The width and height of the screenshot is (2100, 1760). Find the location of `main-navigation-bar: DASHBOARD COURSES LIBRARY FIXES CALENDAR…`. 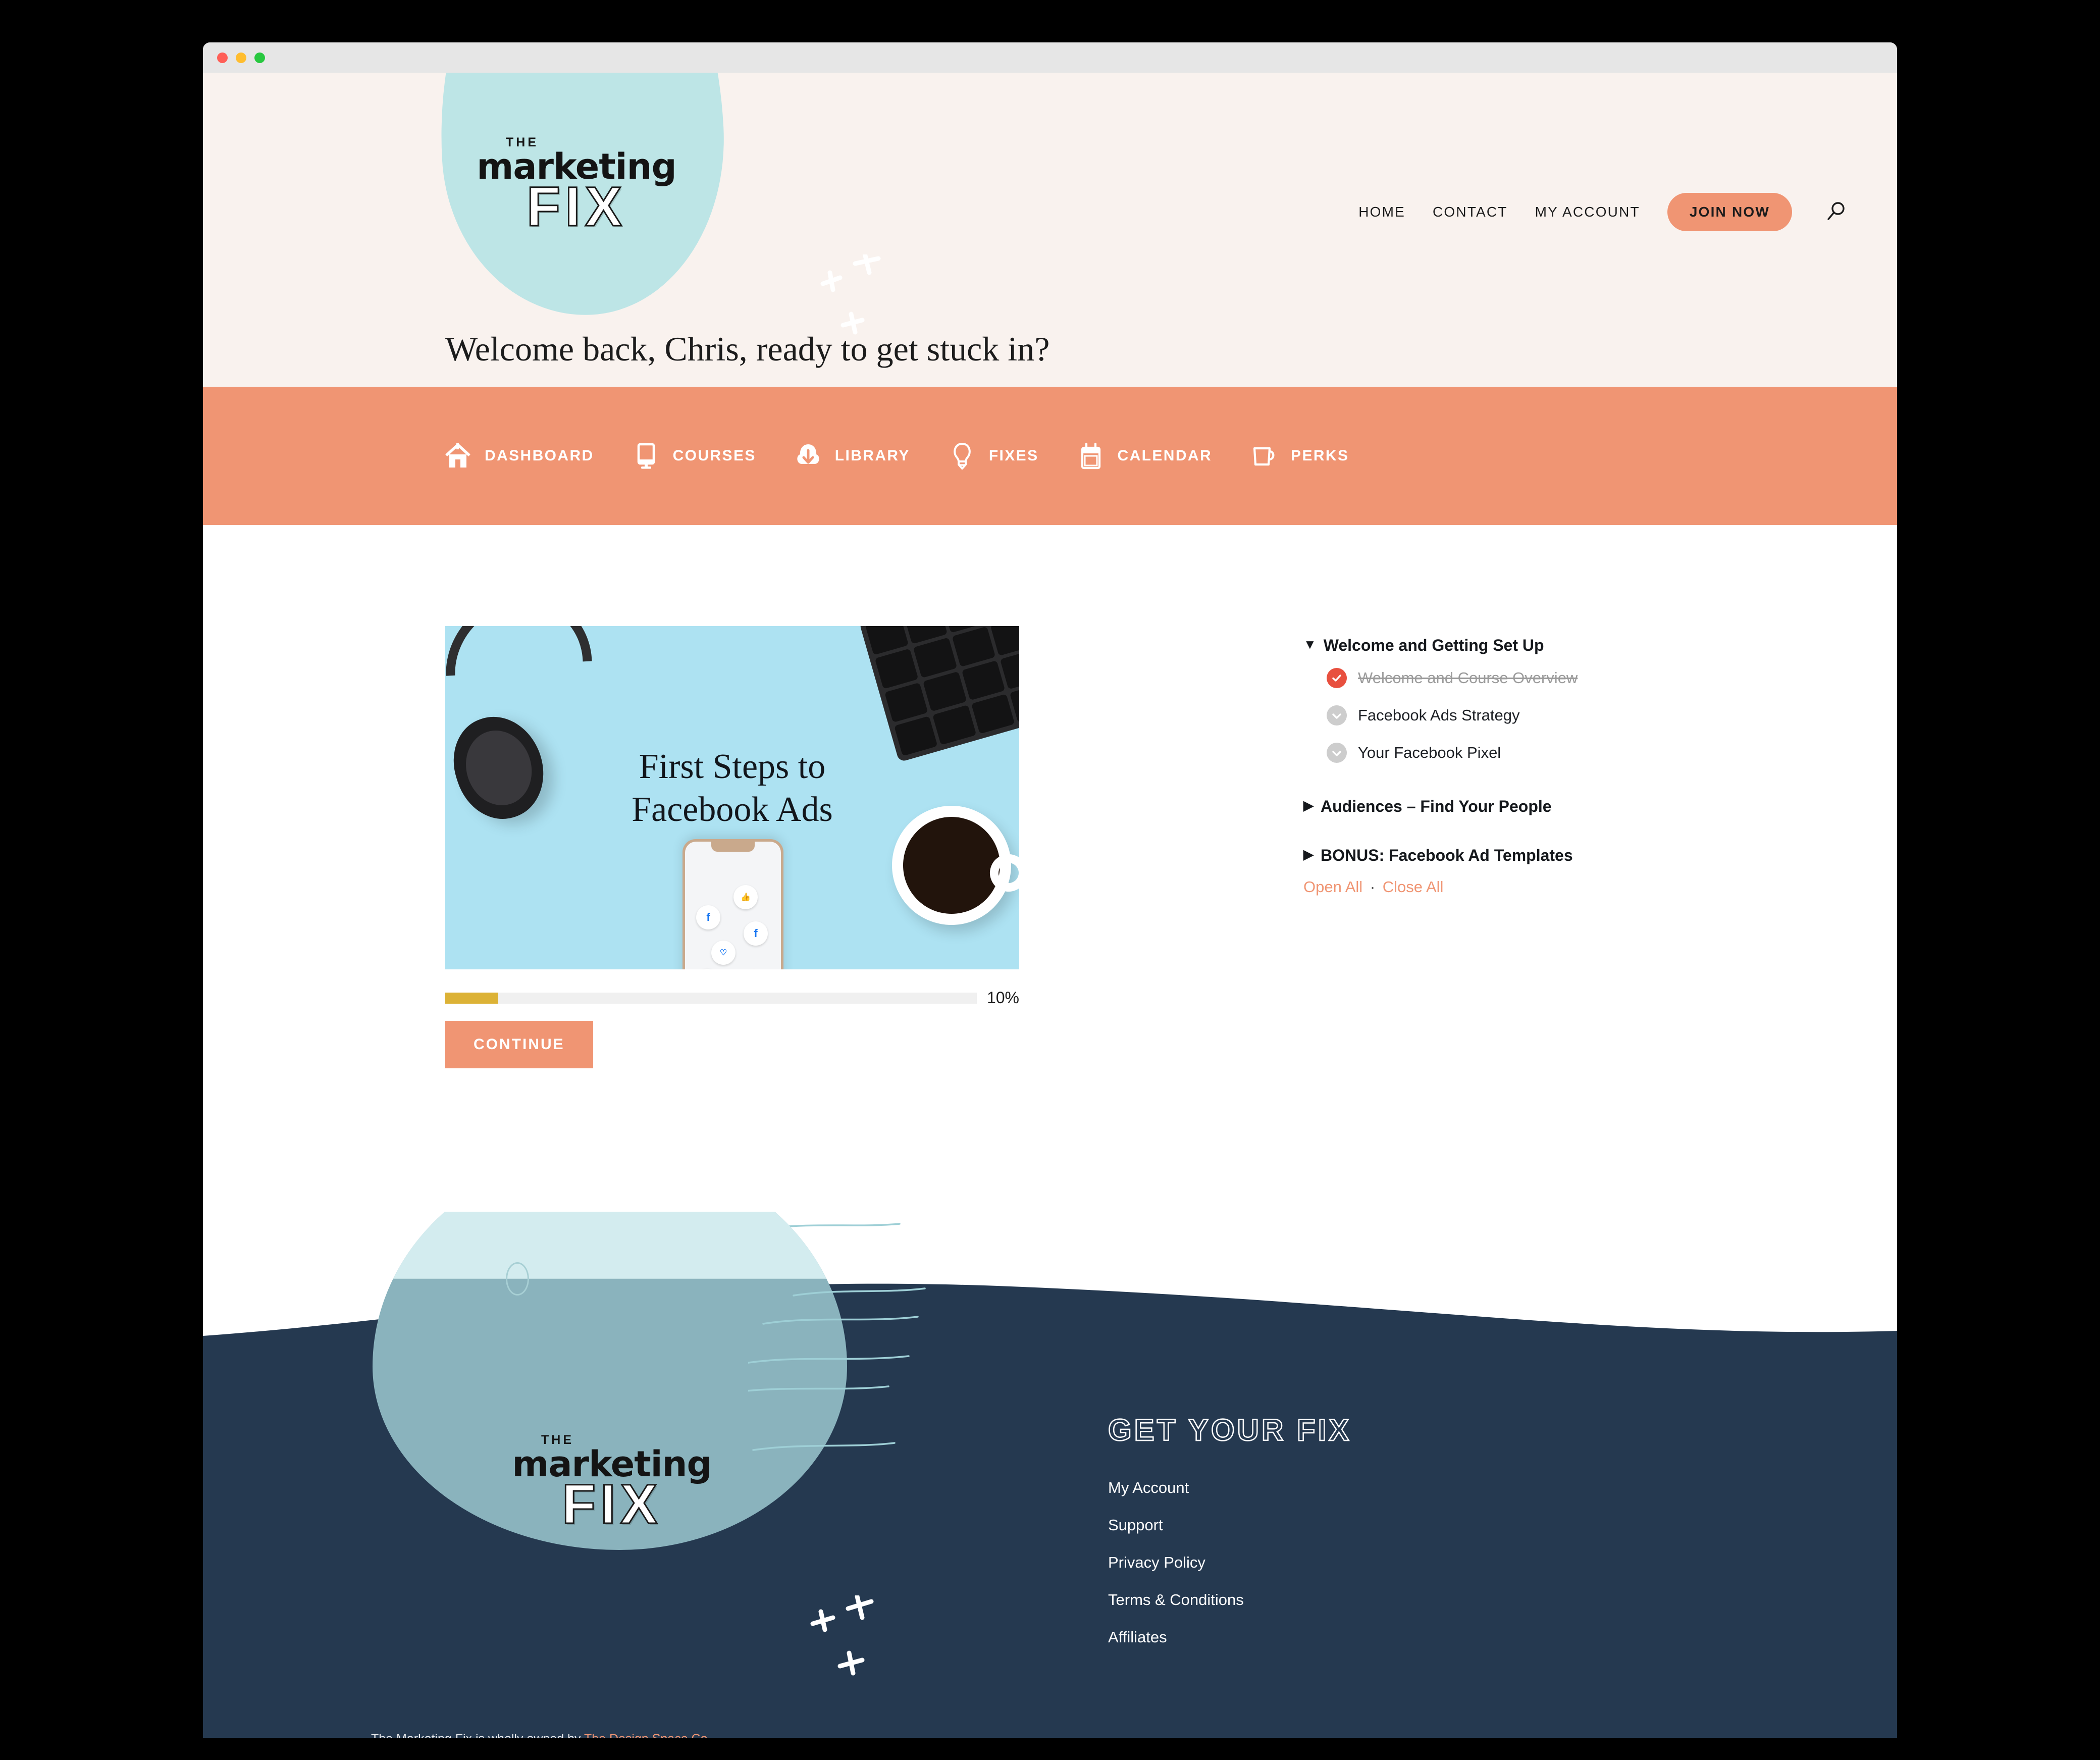

main-navigation-bar: DASHBOARD COURSES LIBRARY FIXES CALENDAR… is located at coordinates (1050, 456).